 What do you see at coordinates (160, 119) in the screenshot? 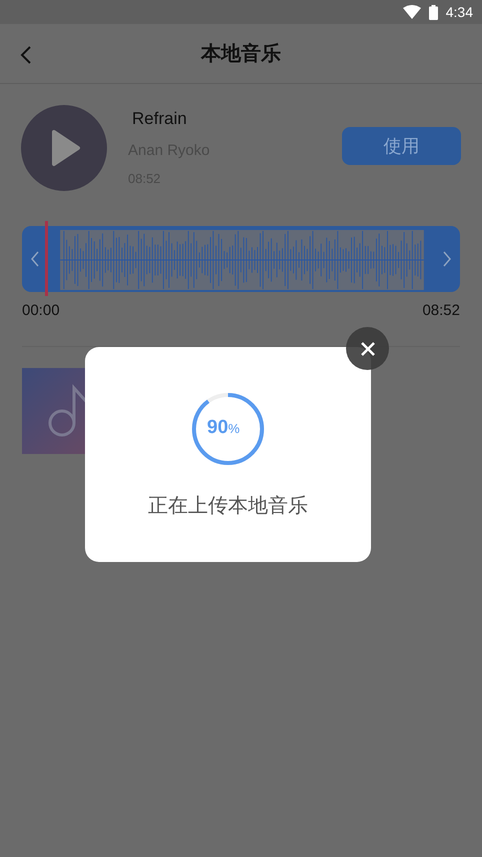
I see `song-title: Refrain` at bounding box center [160, 119].